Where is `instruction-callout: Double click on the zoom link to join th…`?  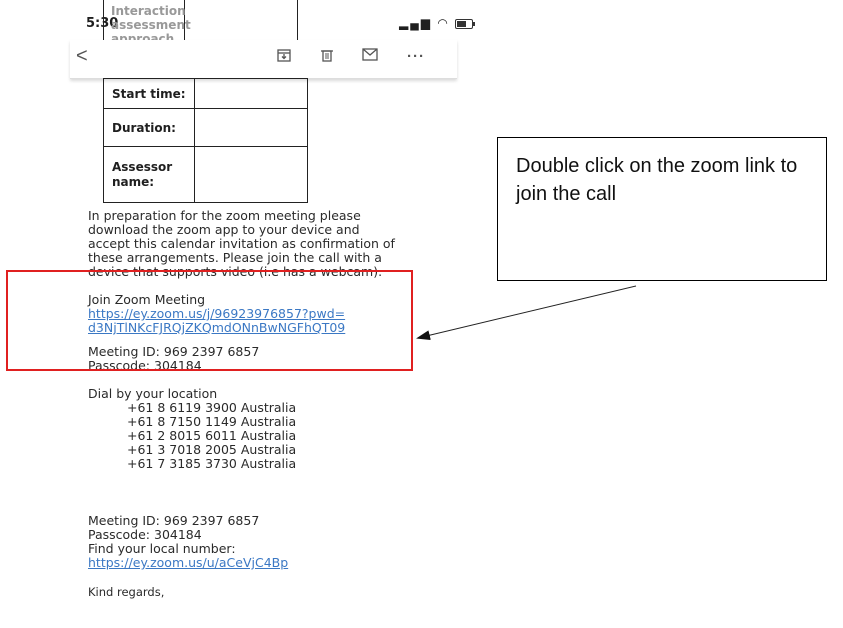
instruction-callout: Double click on the zoom link to join th… is located at coordinates (662, 209).